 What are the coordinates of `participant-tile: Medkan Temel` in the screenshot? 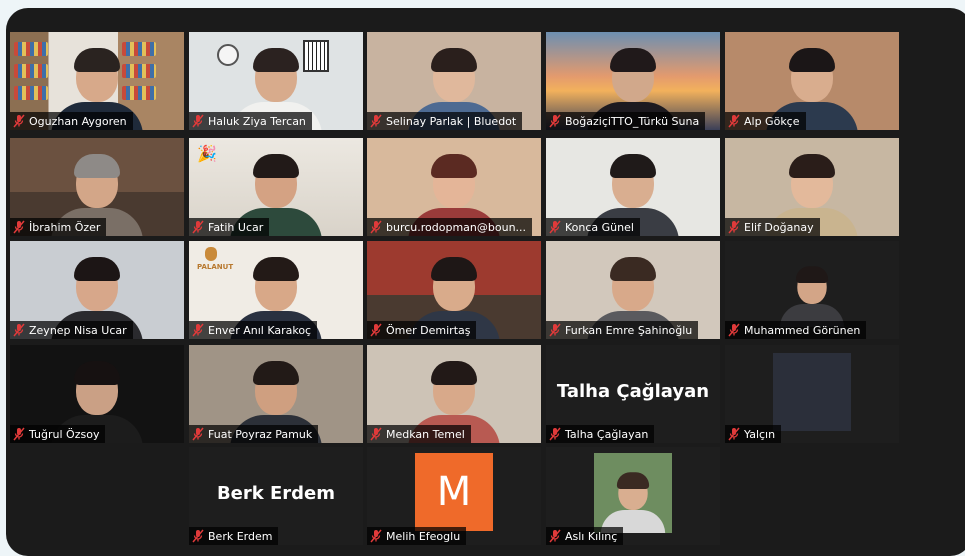 It's located at (454, 394).